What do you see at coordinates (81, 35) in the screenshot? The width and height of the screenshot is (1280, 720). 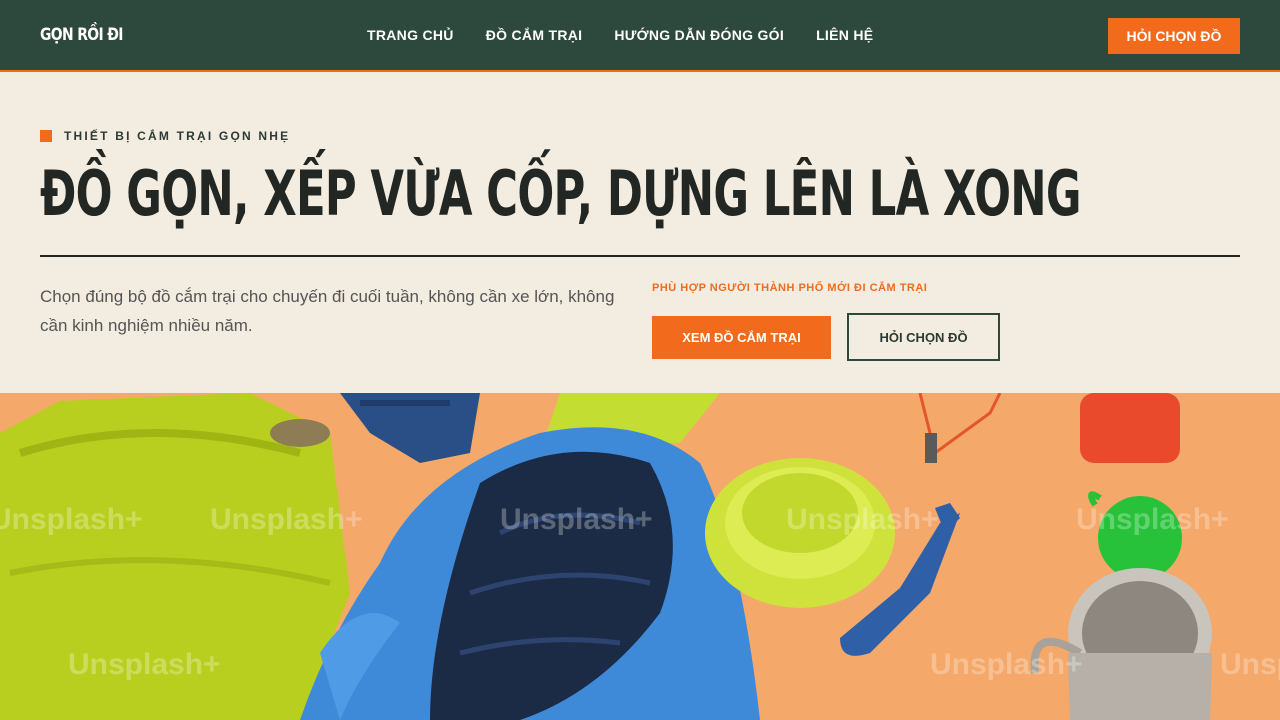 I see `site-logo: GỌN RỒI ĐI` at bounding box center [81, 35].